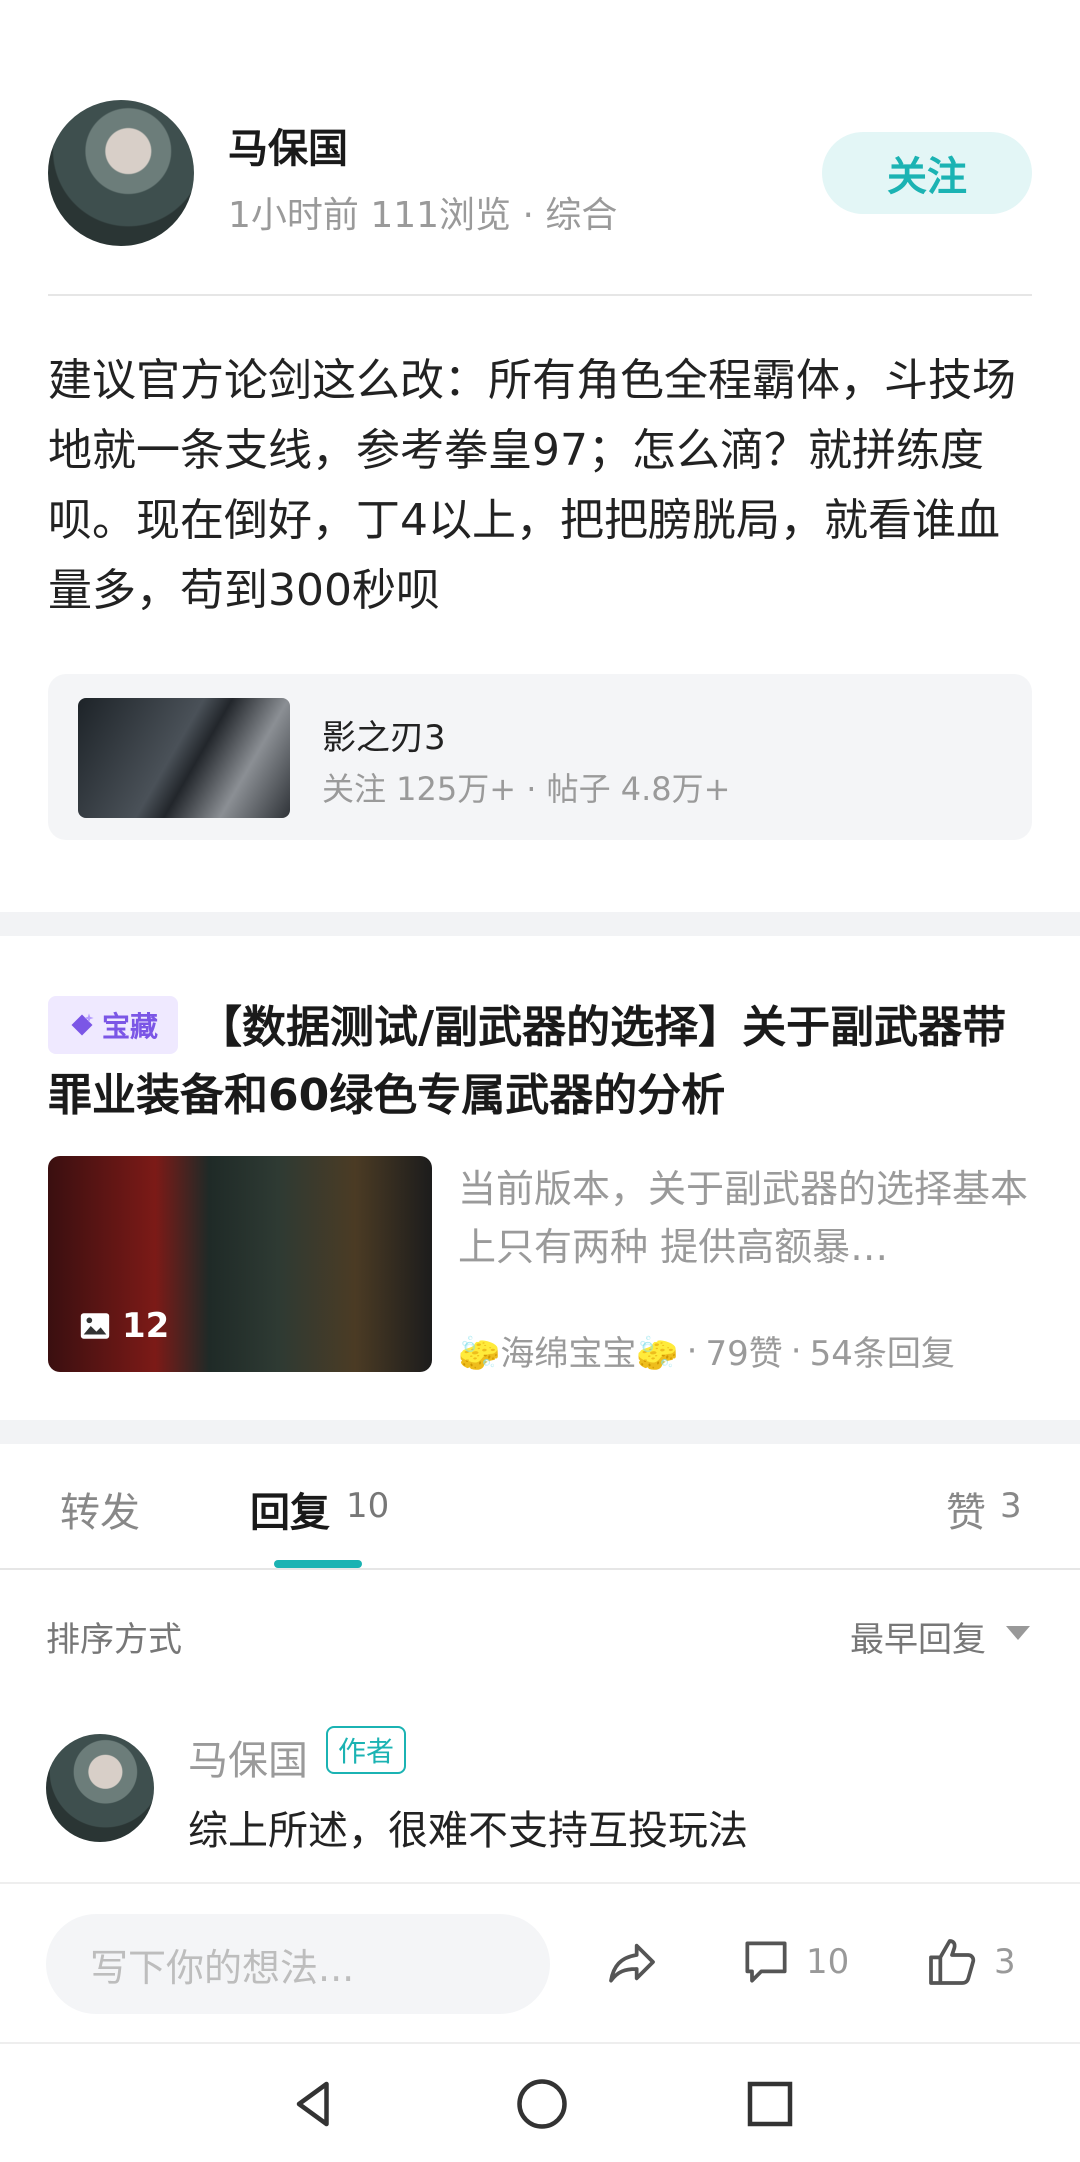 This screenshot has width=1080, height=2162. Describe the element at coordinates (248, 1757) in the screenshot. I see `comment-author-name: 马保国` at that location.